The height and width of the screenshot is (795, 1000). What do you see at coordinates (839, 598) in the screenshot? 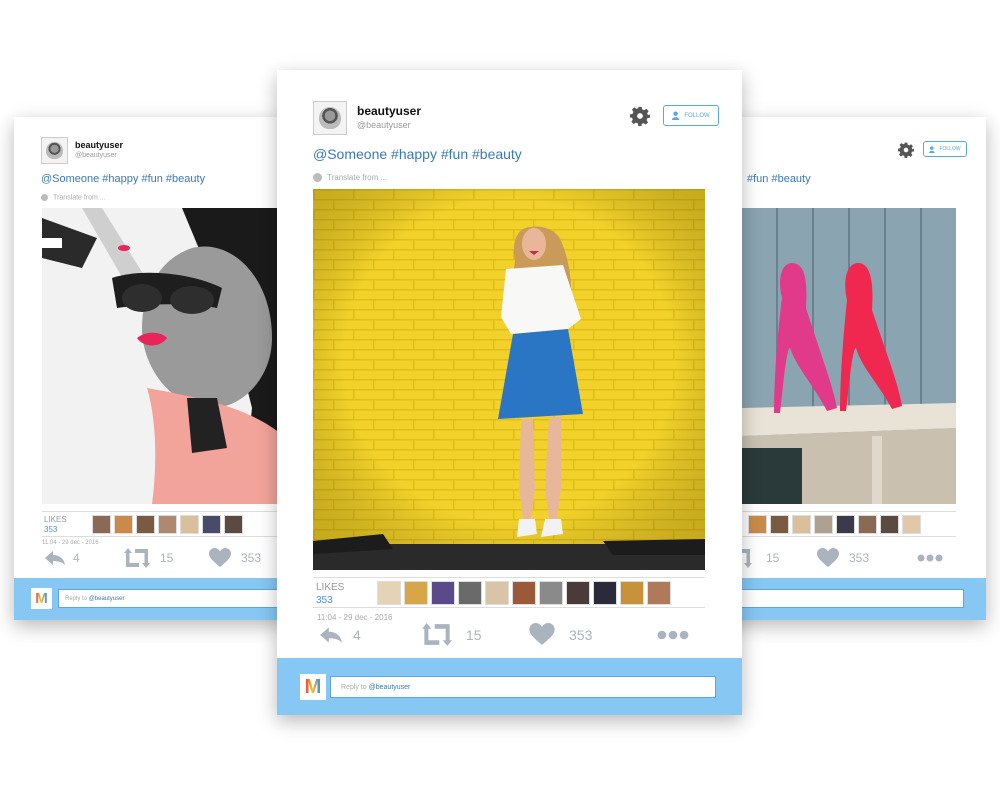
I see `reply-input` at bounding box center [839, 598].